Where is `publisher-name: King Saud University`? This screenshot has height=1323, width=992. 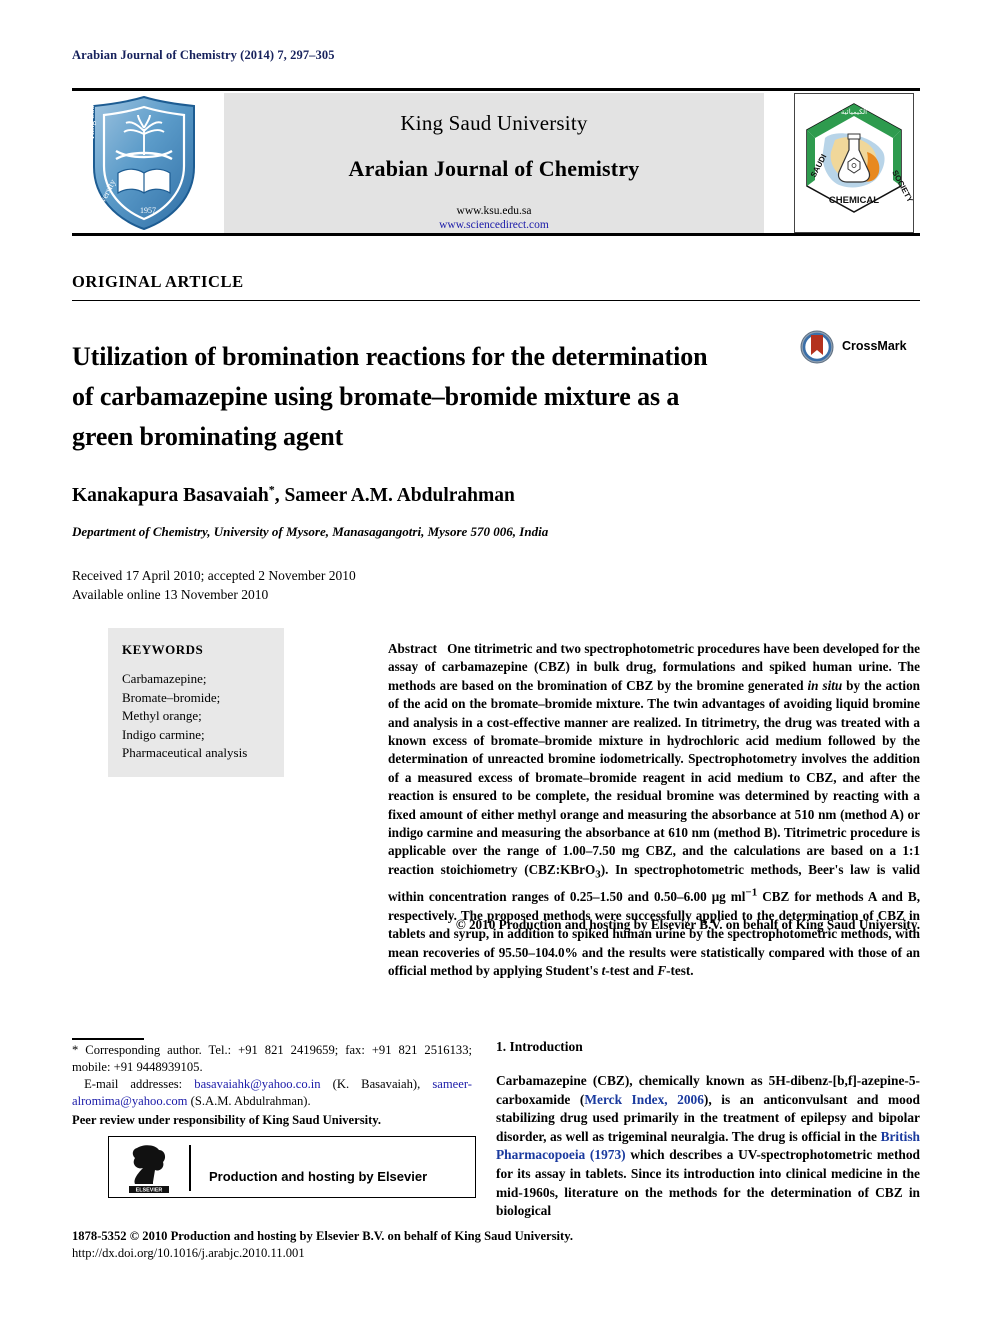 publisher-name: King Saud University is located at coordinates (494, 123).